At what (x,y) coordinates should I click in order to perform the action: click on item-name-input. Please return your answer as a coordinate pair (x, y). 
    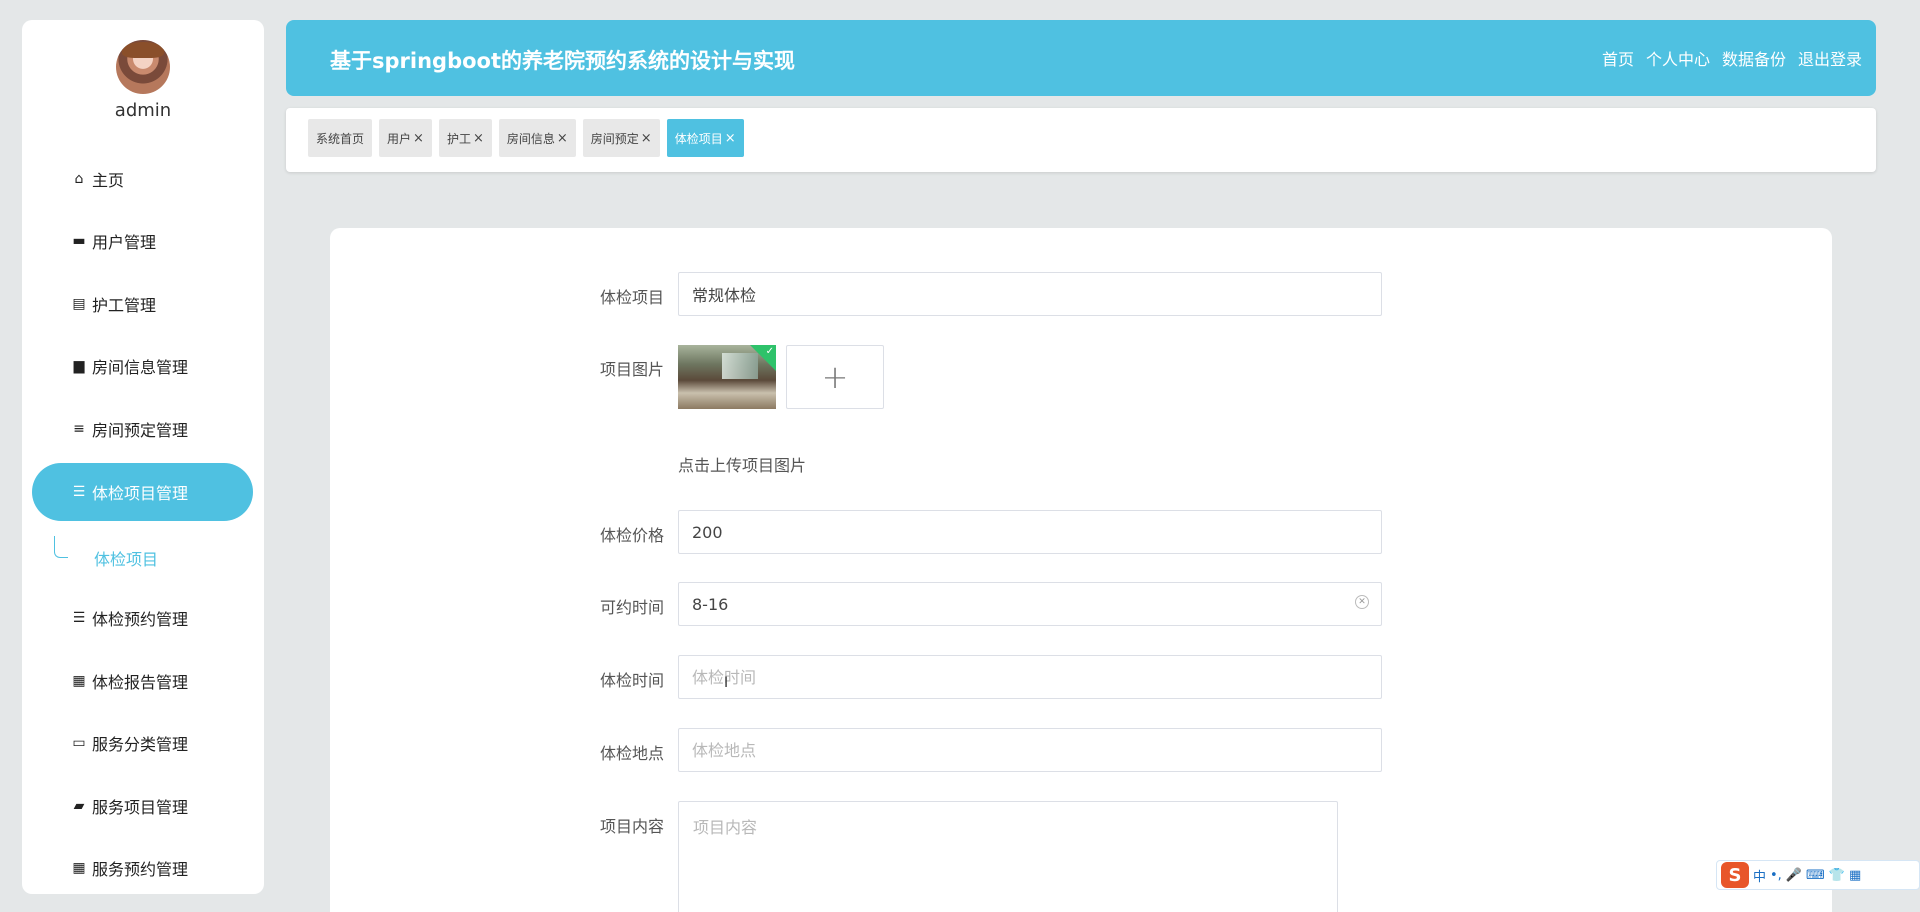
    Looking at the image, I should click on (1030, 294).